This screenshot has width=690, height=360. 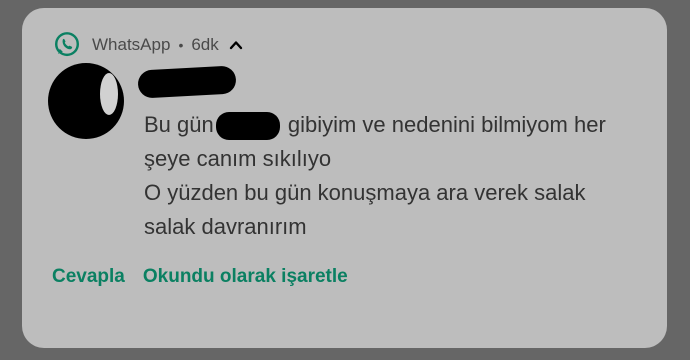 I want to click on message-line-2: şeye canım sıkılıyo, so click(x=238, y=158).